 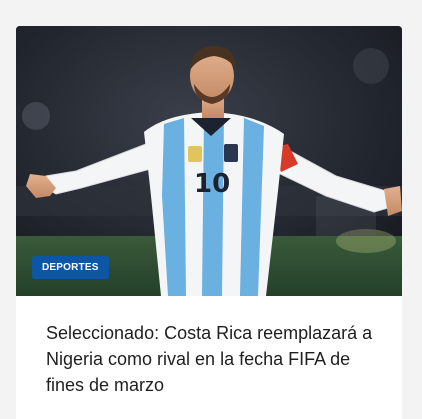 I want to click on category-badge: DEPORTES, so click(x=70, y=267).